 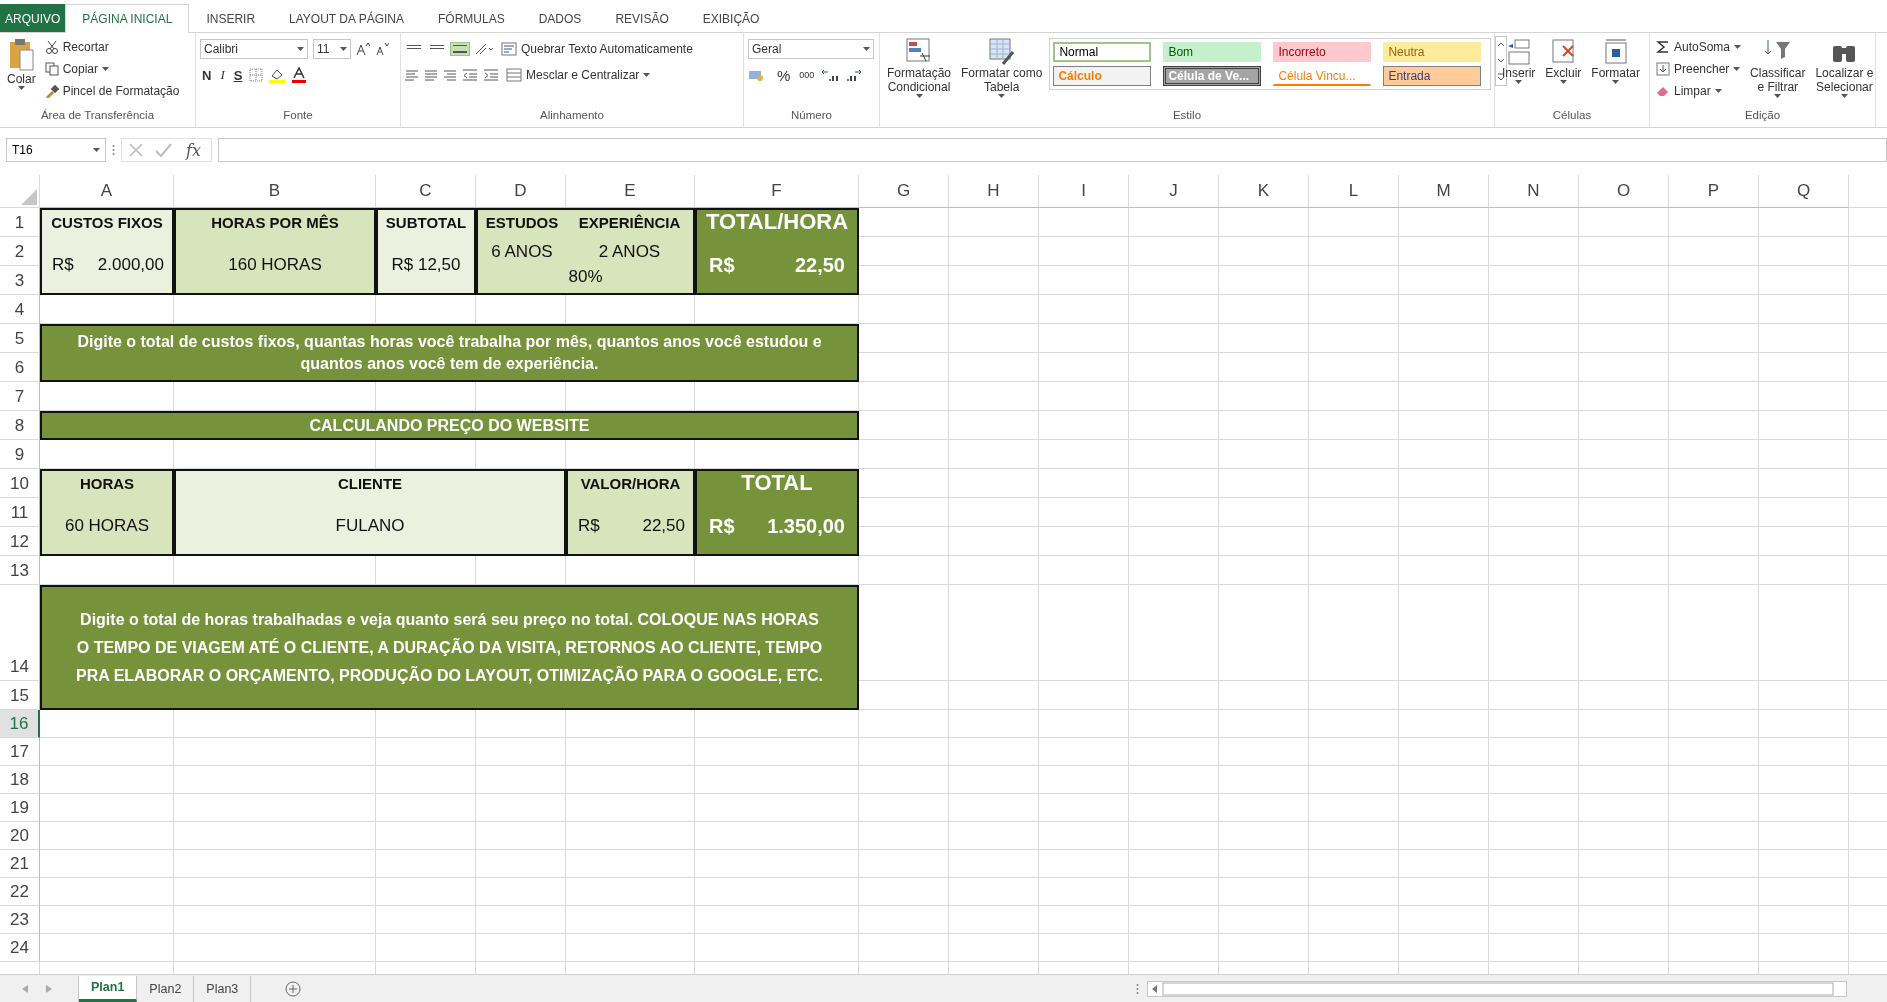 What do you see at coordinates (1052, 150) in the screenshot?
I see `formula-input` at bounding box center [1052, 150].